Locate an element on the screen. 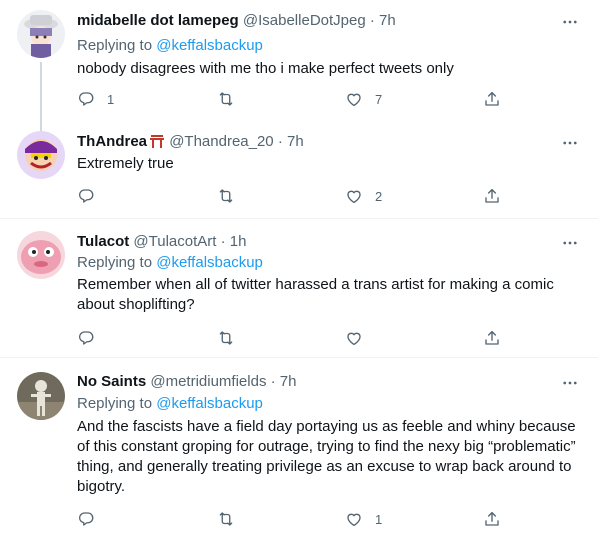 Image resolution: width=598 pixels, height=536 pixels. avatar-tulacot-image is located at coordinates (41, 255).